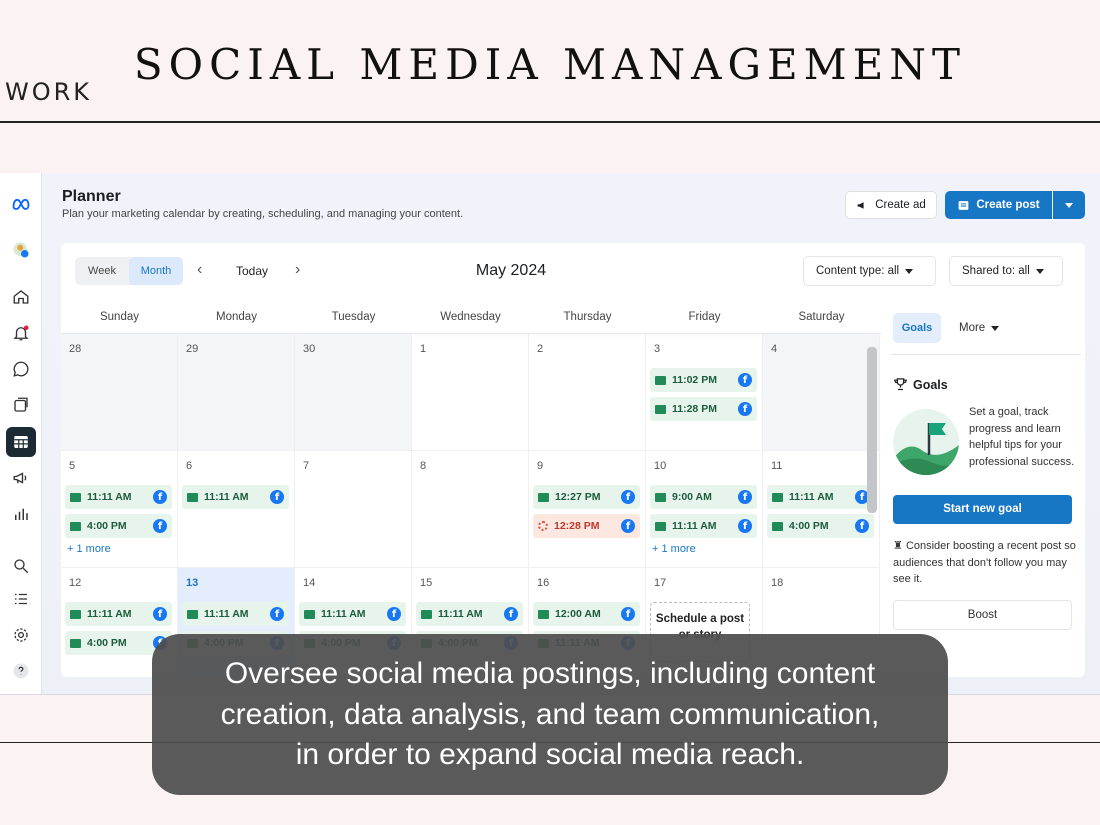 The width and height of the screenshot is (1100, 825). I want to click on calendar-day: 4, so click(821, 392).